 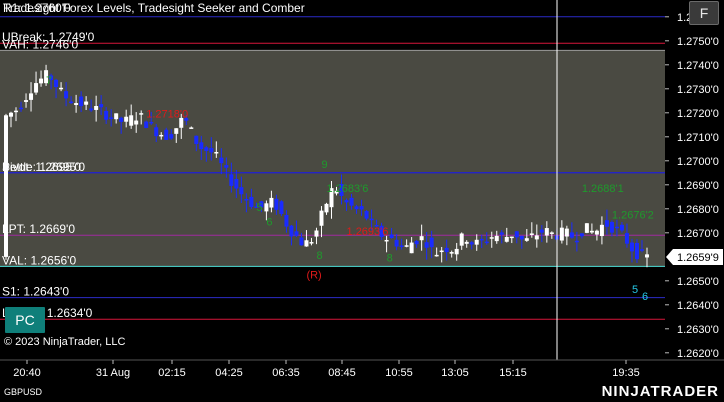 I want to click on signal-annotation: 5, so click(x=259, y=208).